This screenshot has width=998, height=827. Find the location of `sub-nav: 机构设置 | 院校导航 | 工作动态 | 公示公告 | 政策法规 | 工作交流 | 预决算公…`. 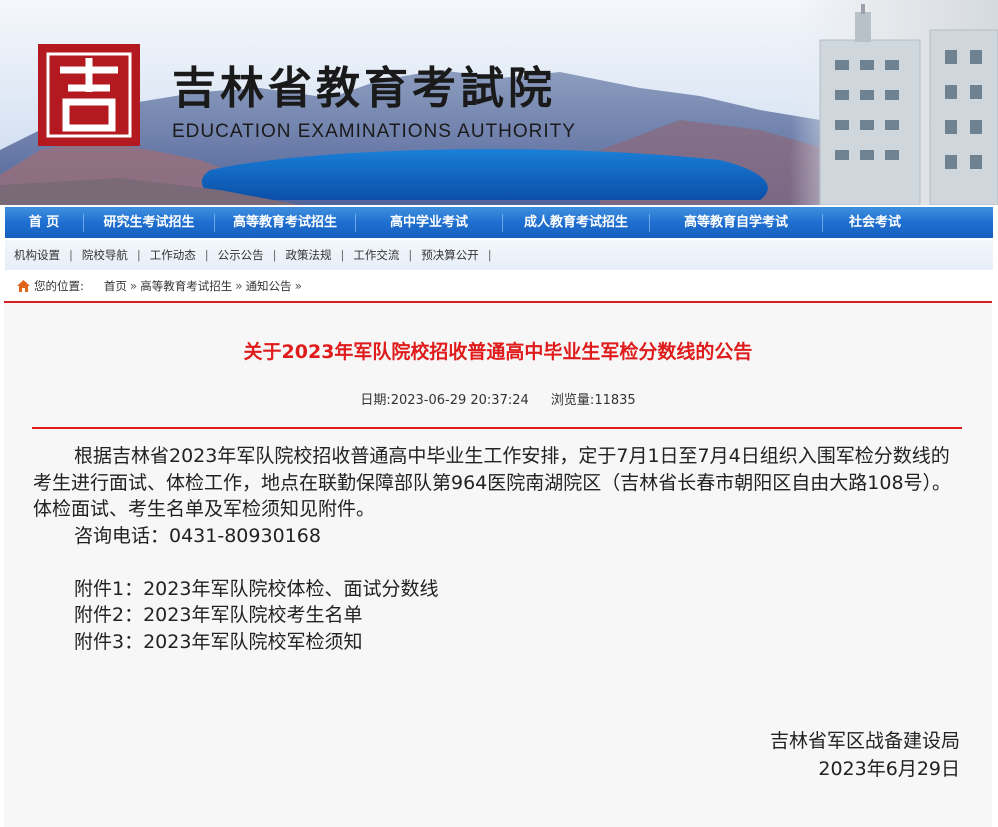

sub-nav: 机构设置 | 院校导航 | 工作动态 | 公示公告 | 政策法规 | 工作交流 | 预决算公… is located at coordinates (499, 255).